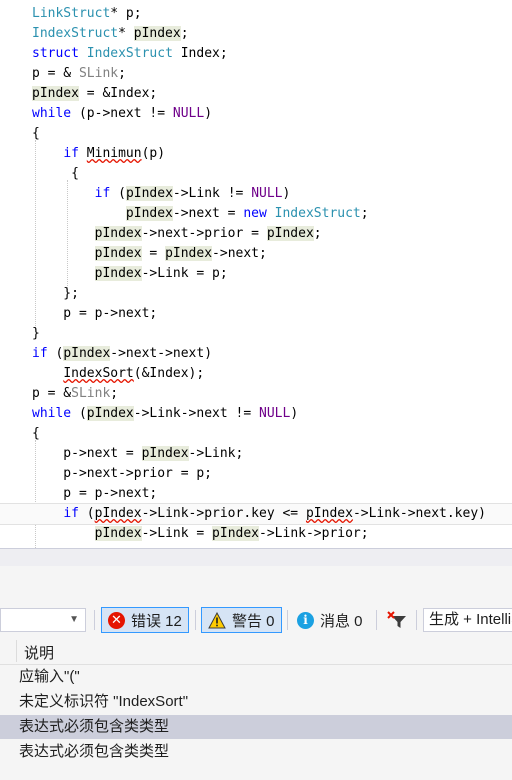 This screenshot has height=780, width=512. Describe the element at coordinates (256, 474) in the screenshot. I see `code-line: p->next->prior = p;` at that location.